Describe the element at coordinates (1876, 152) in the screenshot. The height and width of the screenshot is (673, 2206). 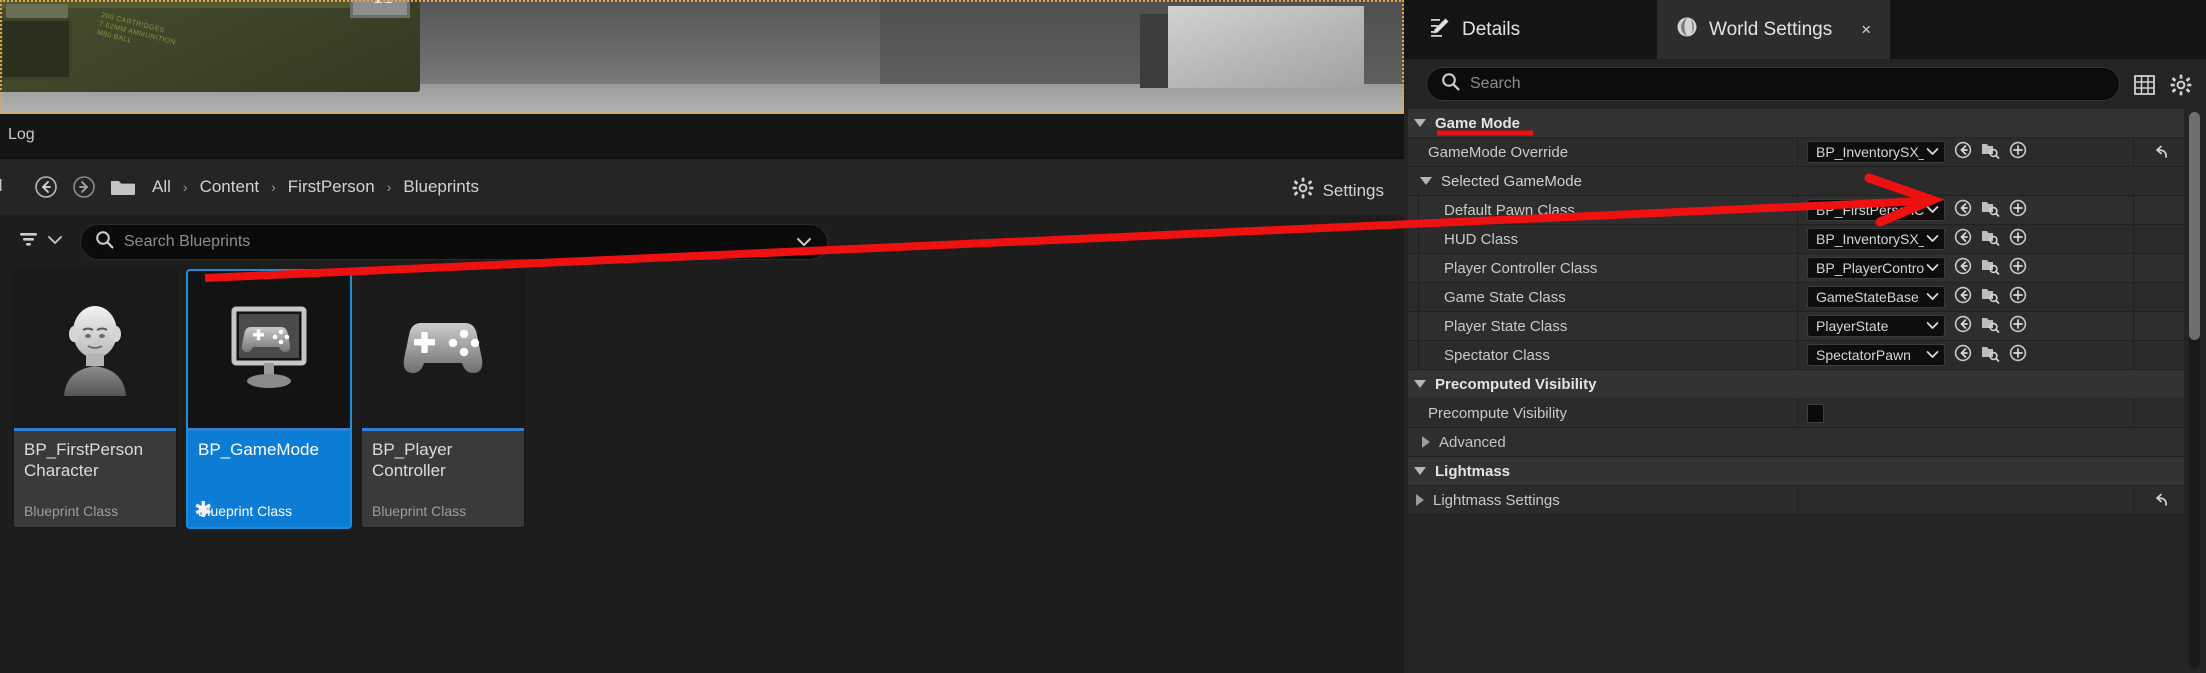
I see `gamemode-override-combobox: BP_InventorySX_Ga` at that location.